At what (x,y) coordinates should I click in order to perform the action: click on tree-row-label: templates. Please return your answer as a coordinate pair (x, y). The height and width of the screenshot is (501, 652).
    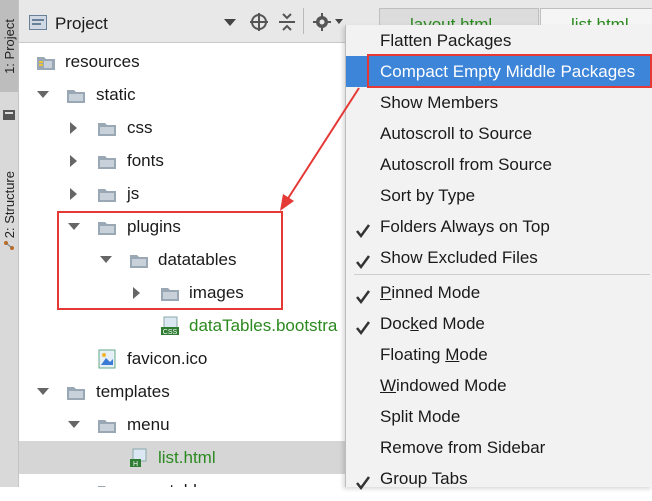
    Looking at the image, I should click on (133, 391).